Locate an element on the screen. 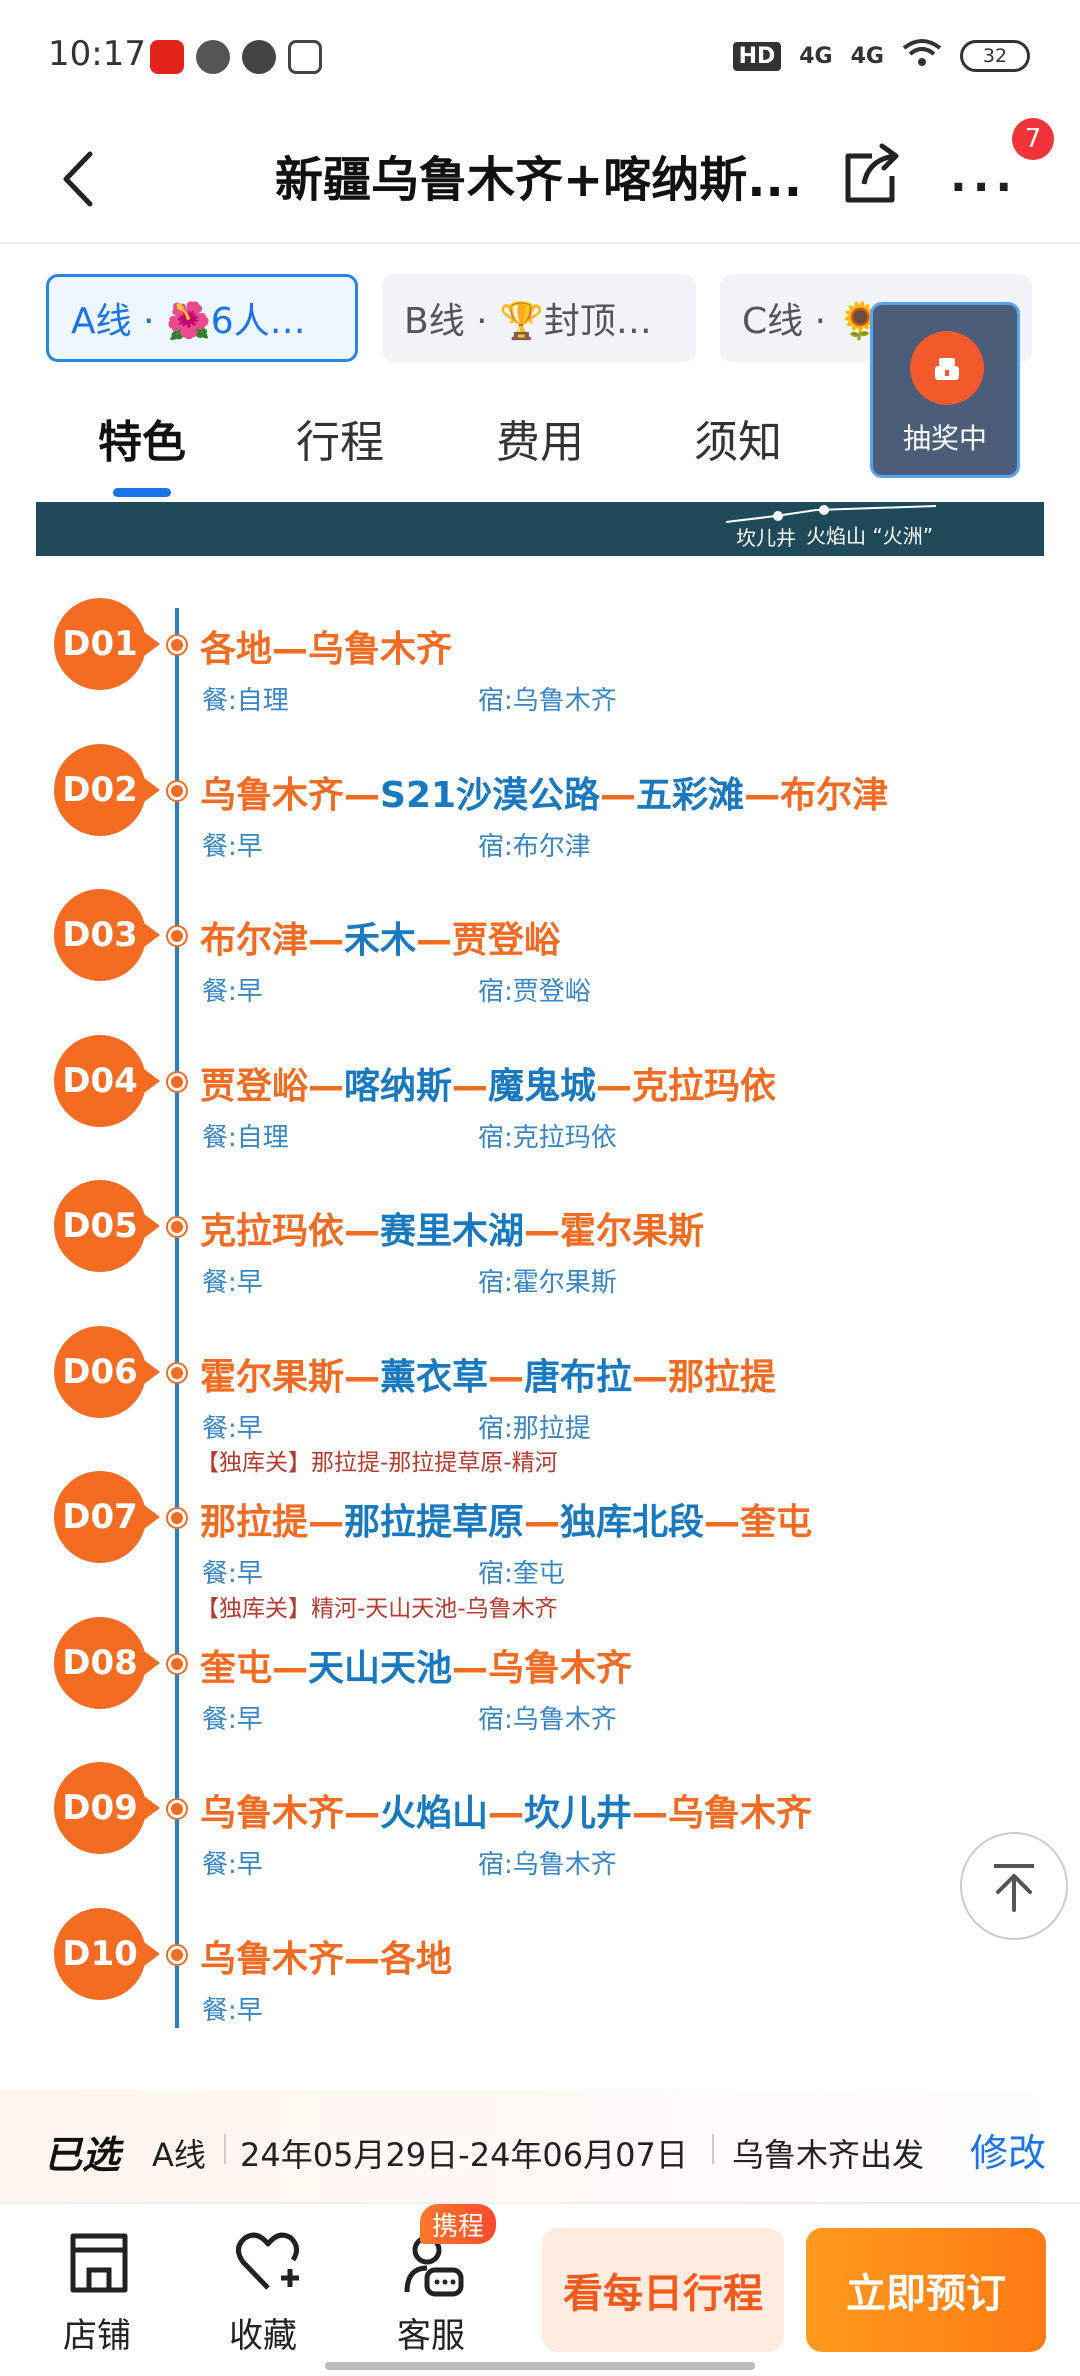  day-stay: 宿:那拉提 is located at coordinates (534, 1428).